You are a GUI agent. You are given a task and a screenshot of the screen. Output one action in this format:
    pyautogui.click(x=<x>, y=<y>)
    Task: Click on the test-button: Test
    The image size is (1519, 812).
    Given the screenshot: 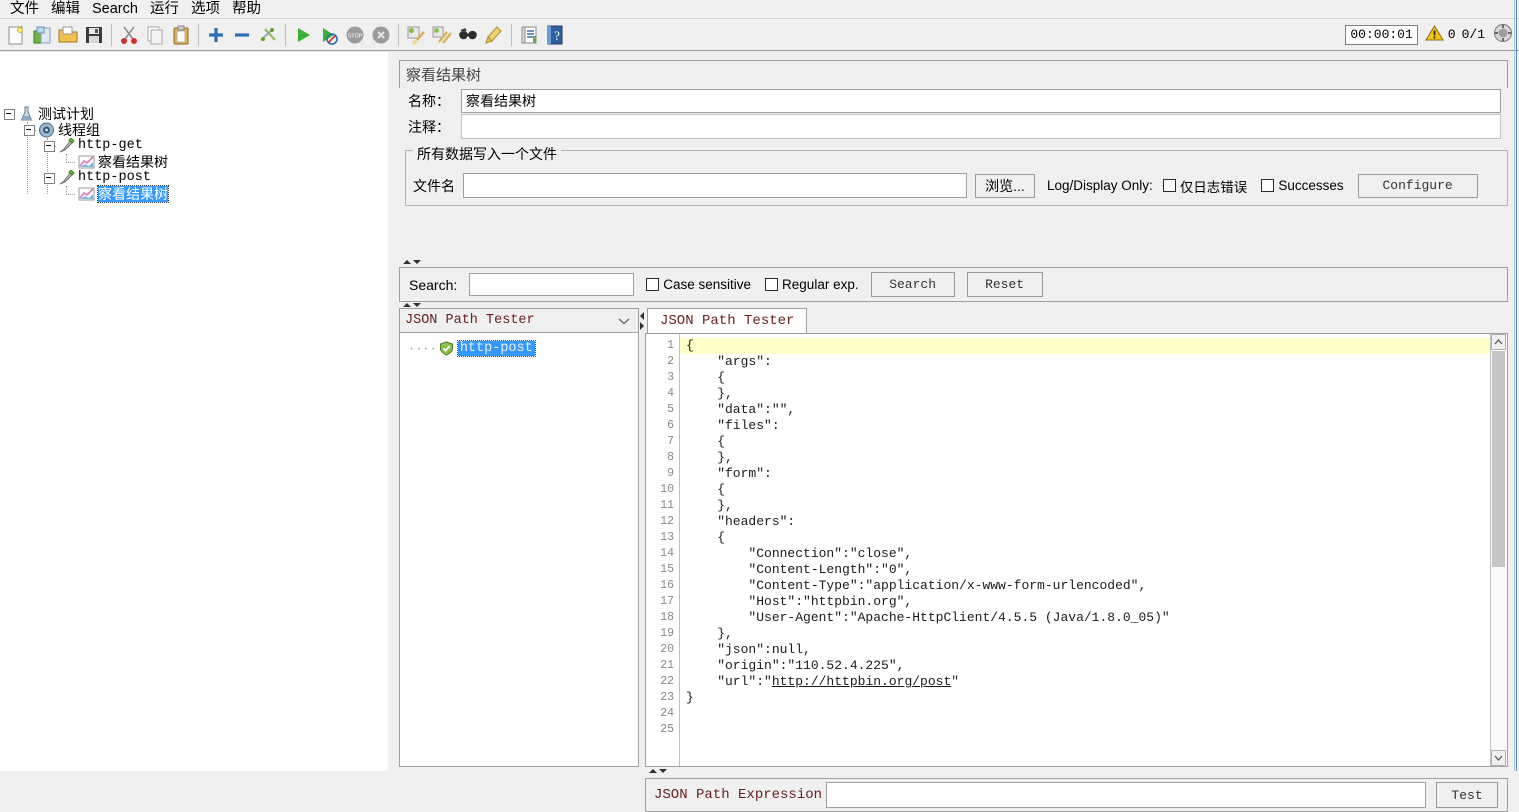 What is the action you would take?
    pyautogui.click(x=1467, y=795)
    